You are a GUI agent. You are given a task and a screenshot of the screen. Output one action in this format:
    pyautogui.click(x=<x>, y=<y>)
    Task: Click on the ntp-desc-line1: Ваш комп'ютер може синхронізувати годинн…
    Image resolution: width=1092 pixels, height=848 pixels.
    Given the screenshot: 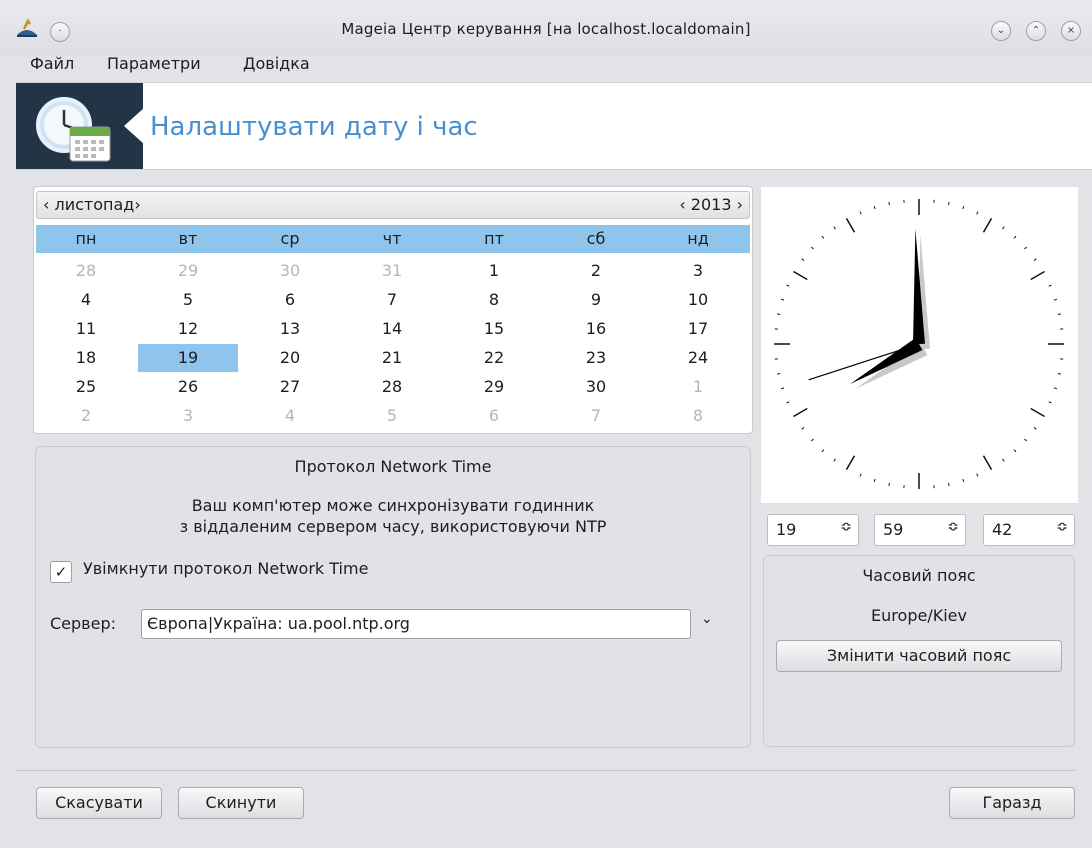 What is the action you would take?
    pyautogui.click(x=393, y=505)
    